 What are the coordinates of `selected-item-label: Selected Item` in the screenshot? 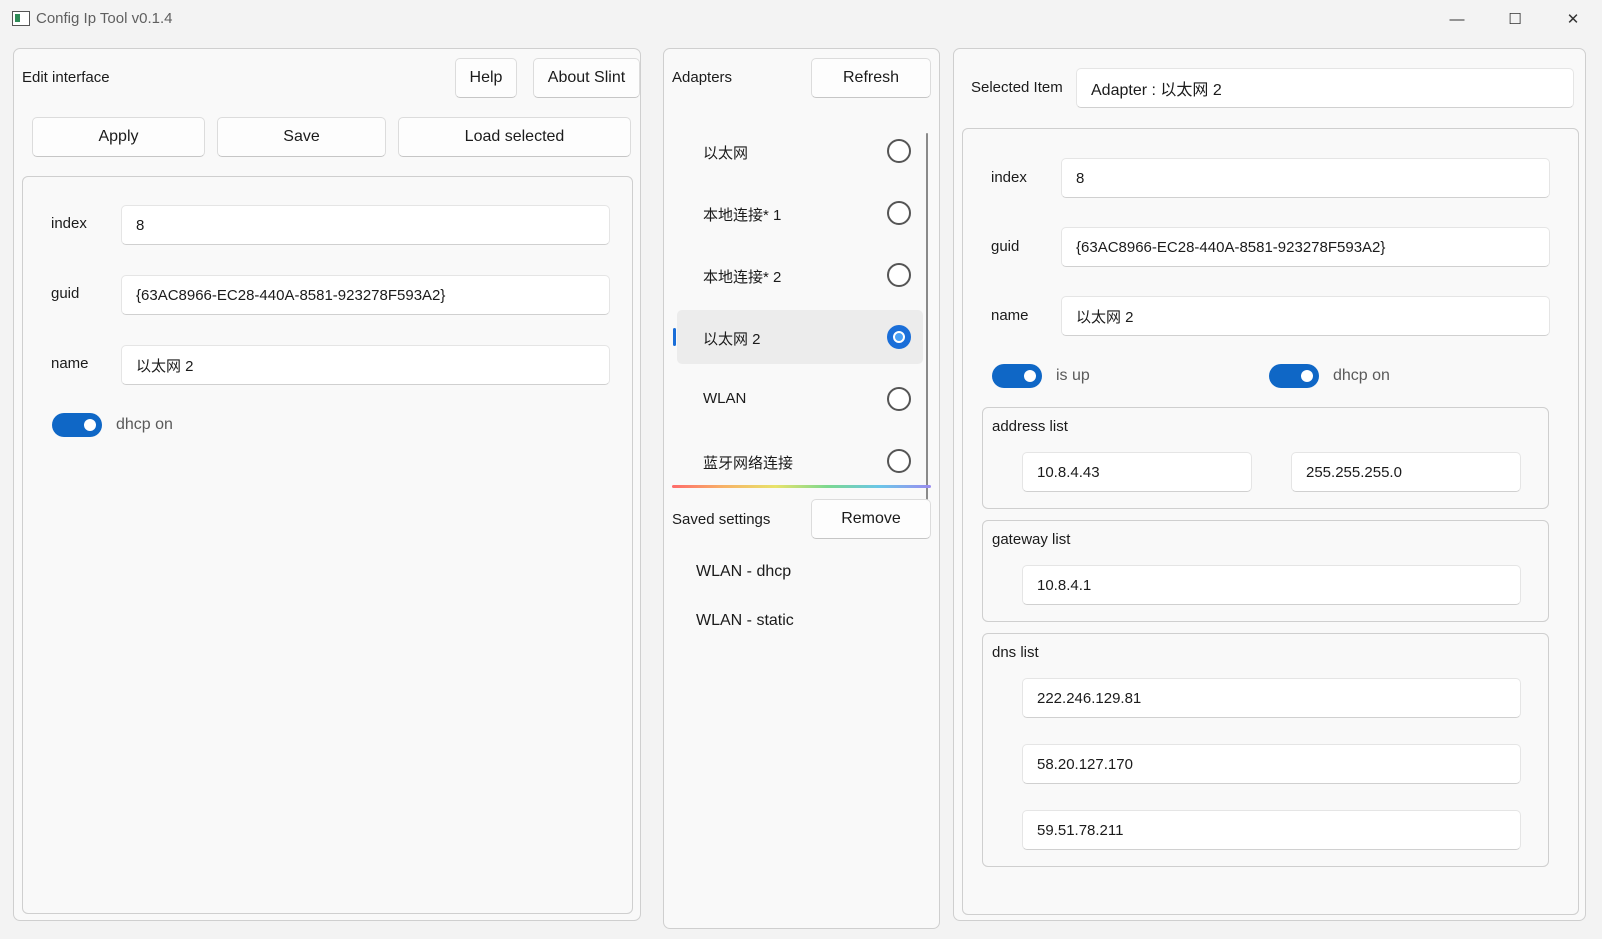 It's located at (1017, 87).